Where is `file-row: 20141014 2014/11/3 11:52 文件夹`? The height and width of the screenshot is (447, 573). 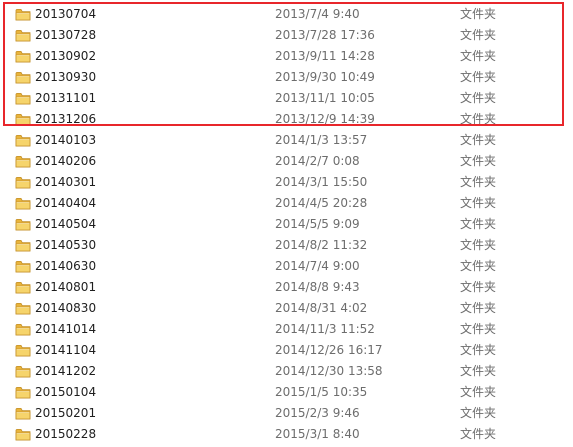 file-row: 20141014 2014/11/3 11:52 文件夹 is located at coordinates (286, 329).